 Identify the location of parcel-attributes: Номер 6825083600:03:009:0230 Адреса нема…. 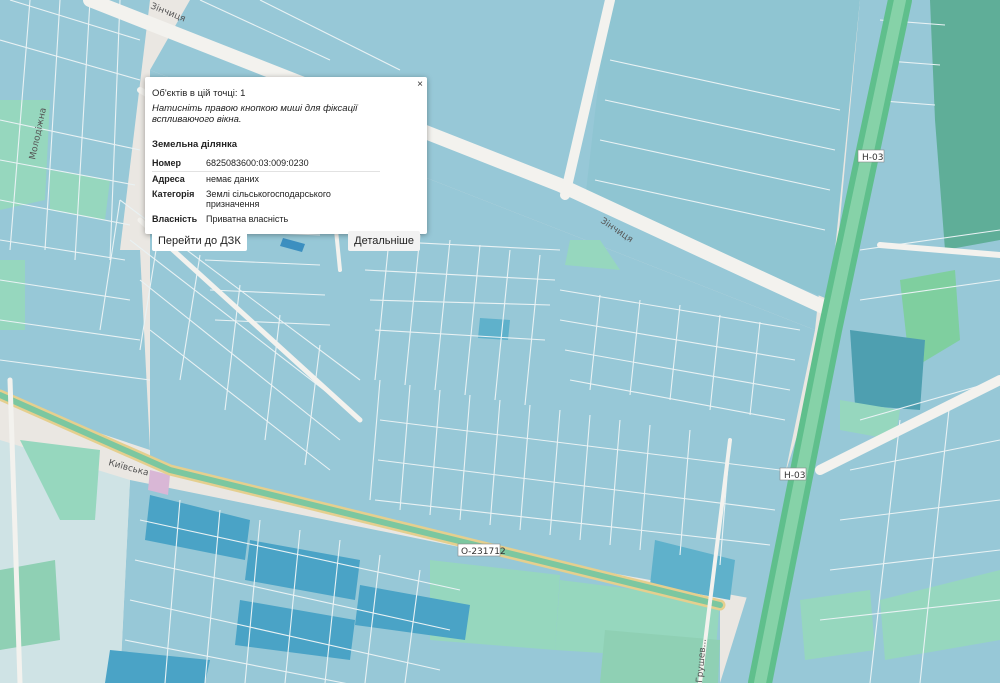
(266, 191).